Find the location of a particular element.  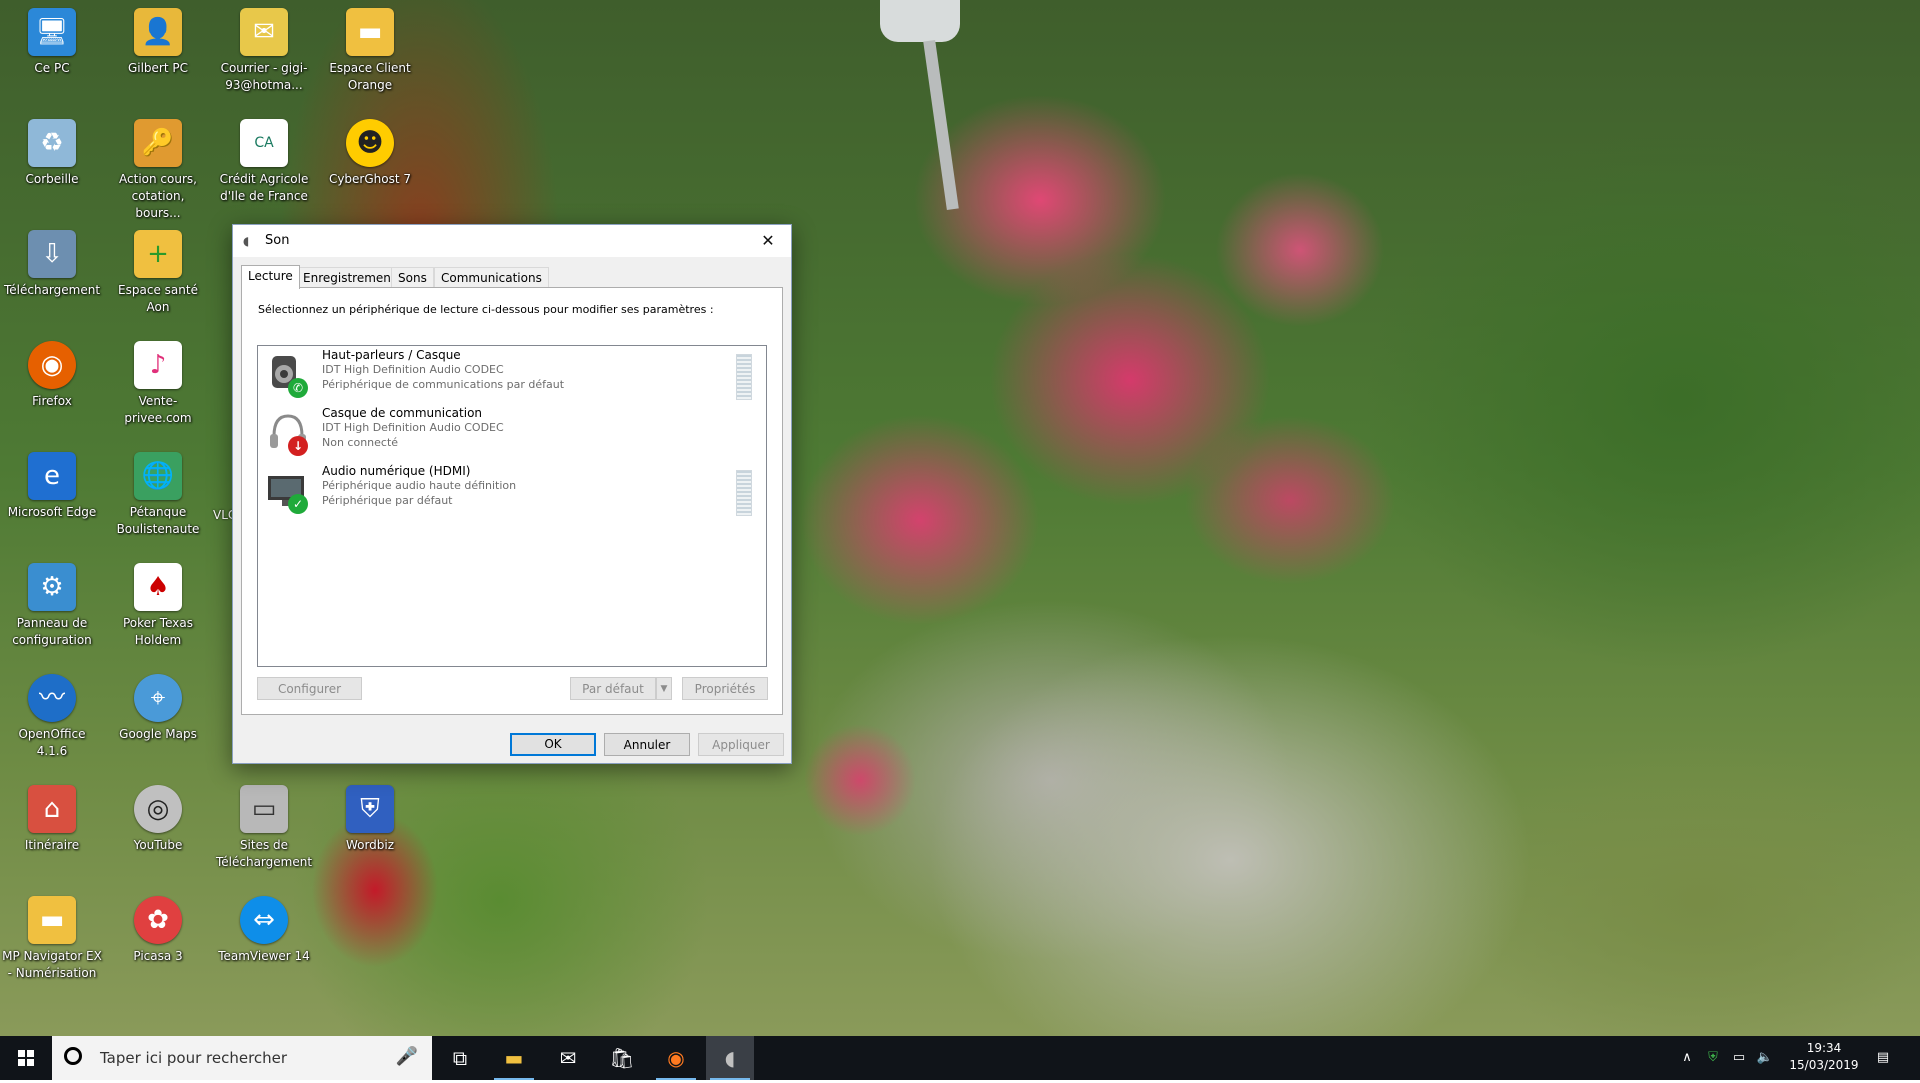

desktop-icon-petanque: 🌐 Pétanque Boulistenaute is located at coordinates (158, 496).